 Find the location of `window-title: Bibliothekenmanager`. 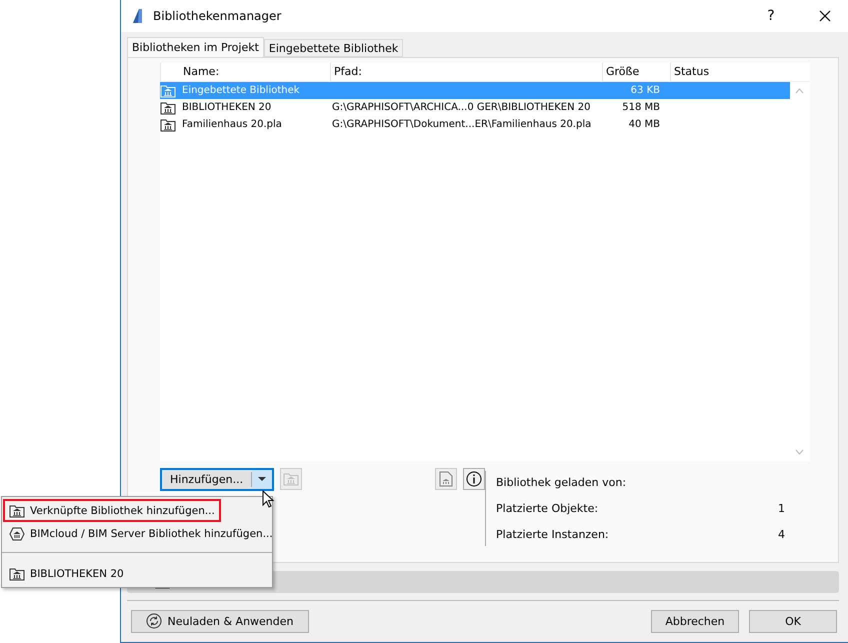

window-title: Bibliothekenmanager is located at coordinates (217, 16).